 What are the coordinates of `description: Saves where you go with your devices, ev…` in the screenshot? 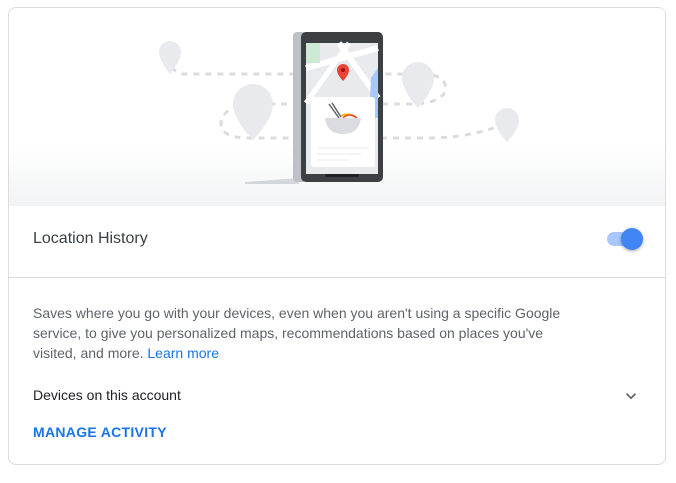 It's located at (303, 333).